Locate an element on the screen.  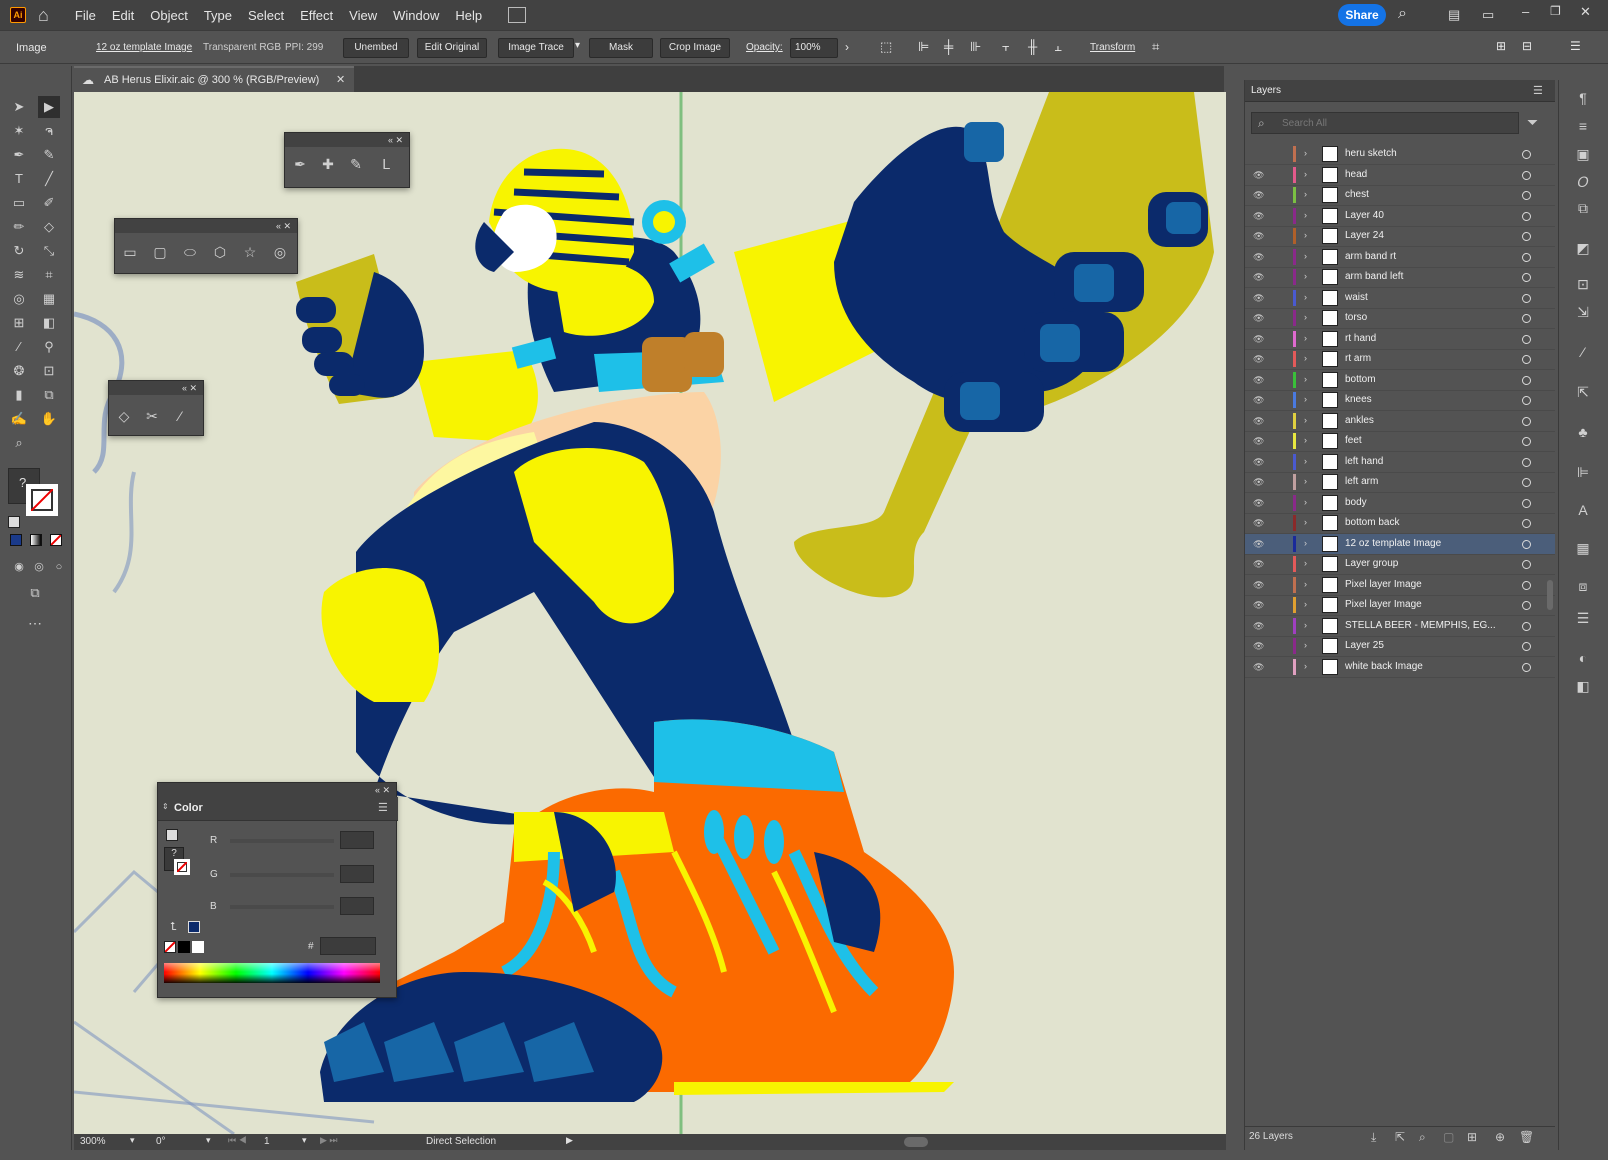
add-anchor-icon: ✚ is located at coordinates (328, 164).